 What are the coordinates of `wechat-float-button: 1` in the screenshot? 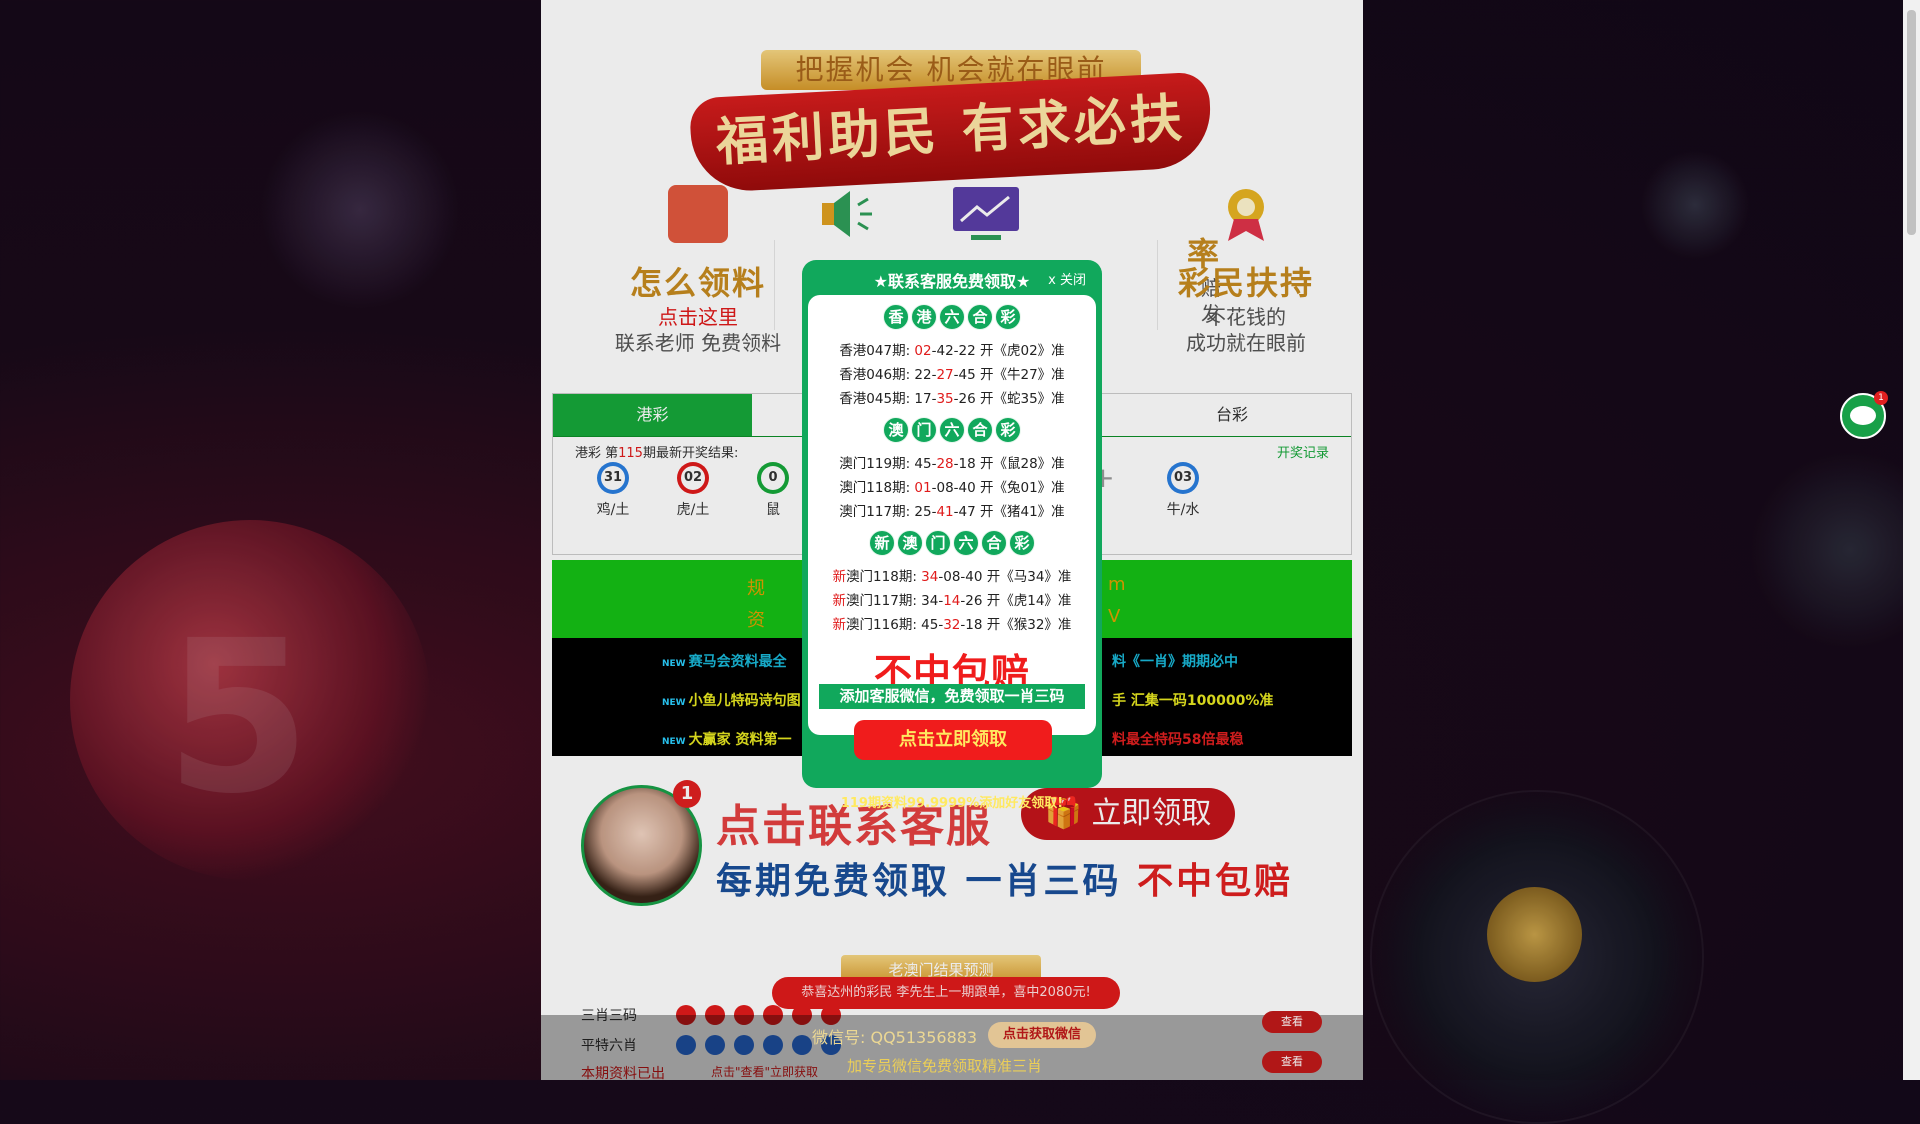 It's located at (1864, 415).